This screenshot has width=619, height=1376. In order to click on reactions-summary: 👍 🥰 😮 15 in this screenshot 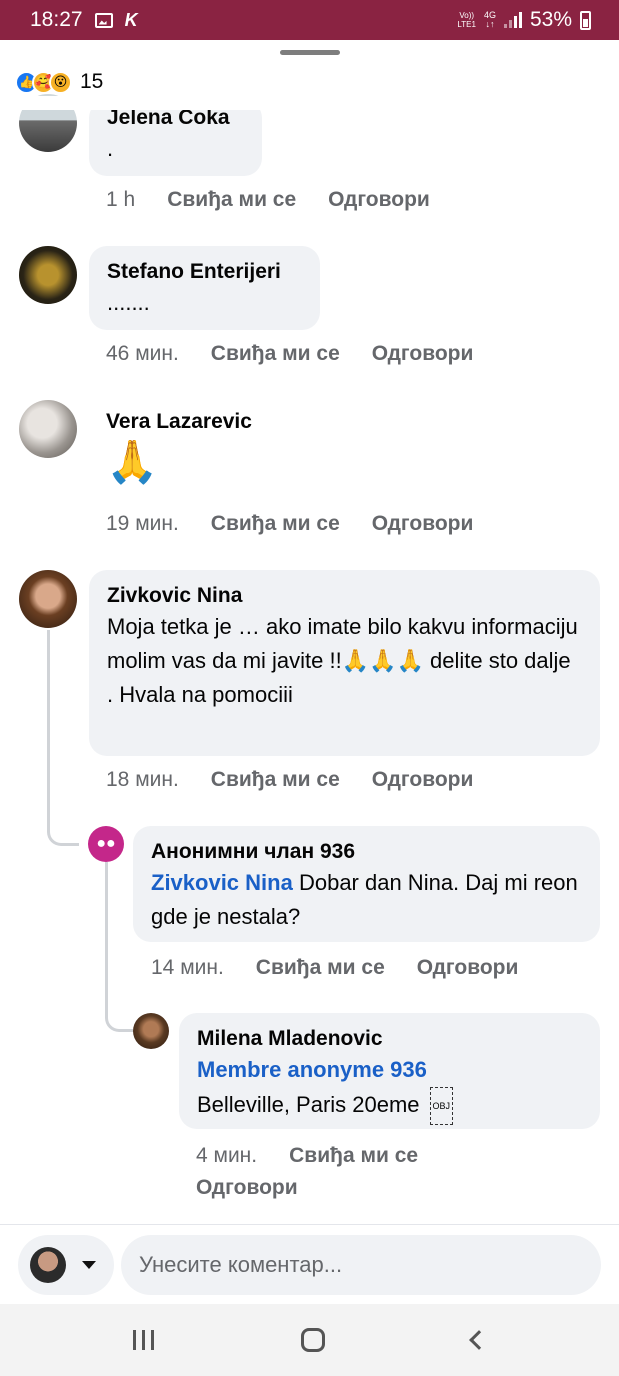, I will do `click(59, 82)`.